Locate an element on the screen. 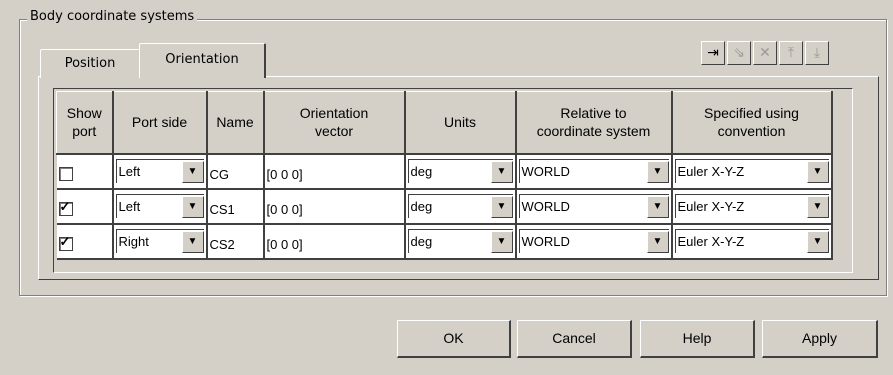 This screenshot has width=893, height=375. col-header-units: Units is located at coordinates (460, 123).